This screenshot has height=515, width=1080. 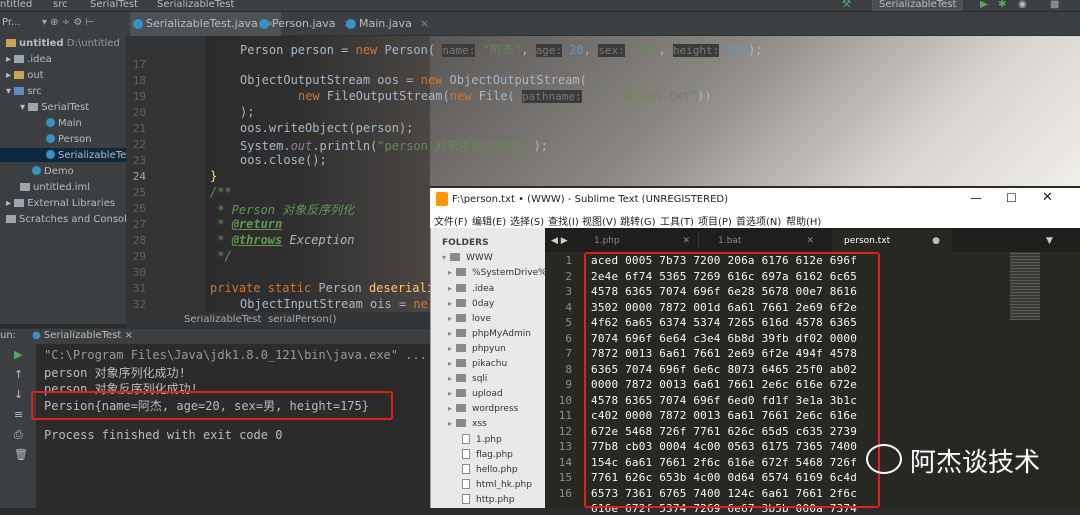 I want to click on tree-item-idea: ▸ .idea, so click(x=29, y=59).